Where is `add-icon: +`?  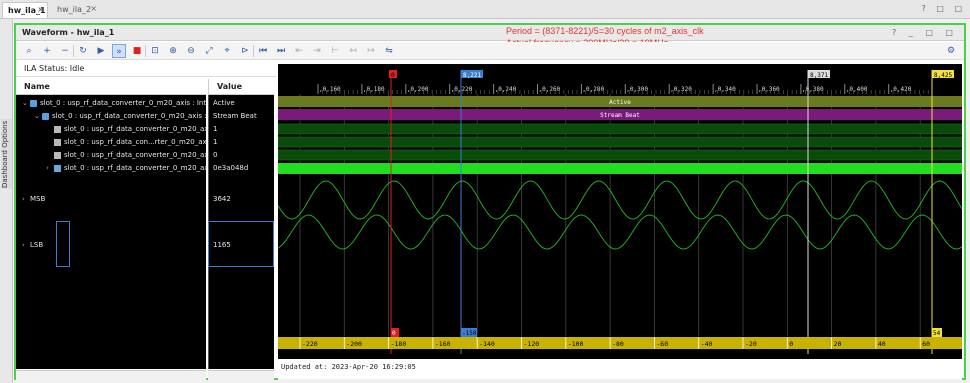
add-icon: + is located at coordinates (47, 51).